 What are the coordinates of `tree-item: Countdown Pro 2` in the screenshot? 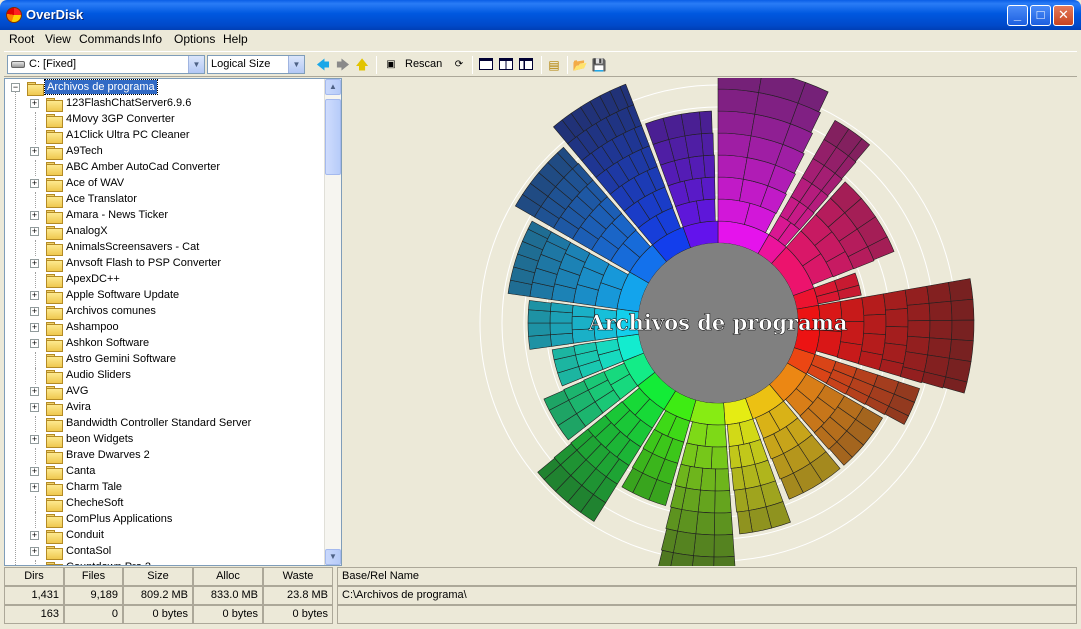 It's located at (173, 562).